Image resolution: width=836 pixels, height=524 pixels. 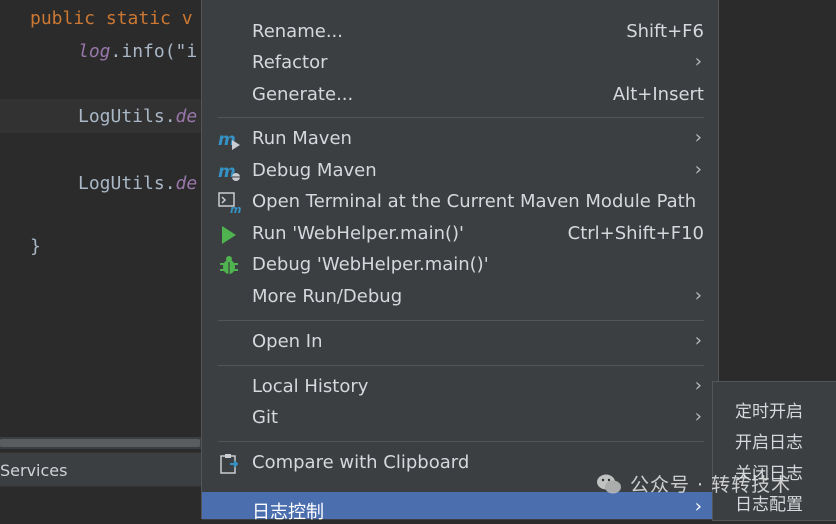 What do you see at coordinates (35, 246) in the screenshot?
I see `code-line-5: }` at bounding box center [35, 246].